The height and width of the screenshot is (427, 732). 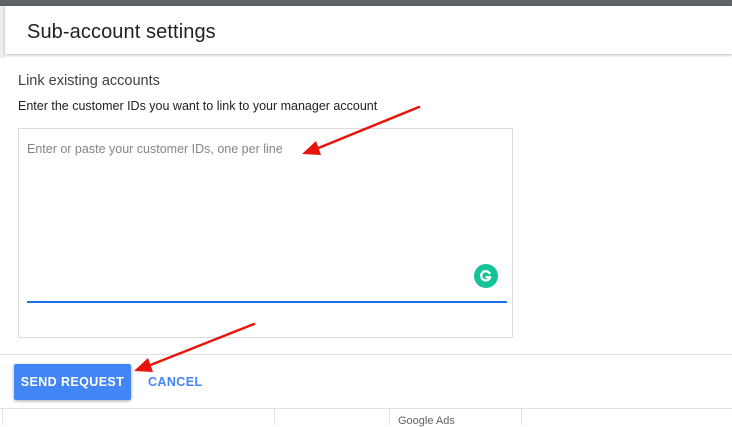 I want to click on grammarly-g-glyph, so click(x=486, y=276).